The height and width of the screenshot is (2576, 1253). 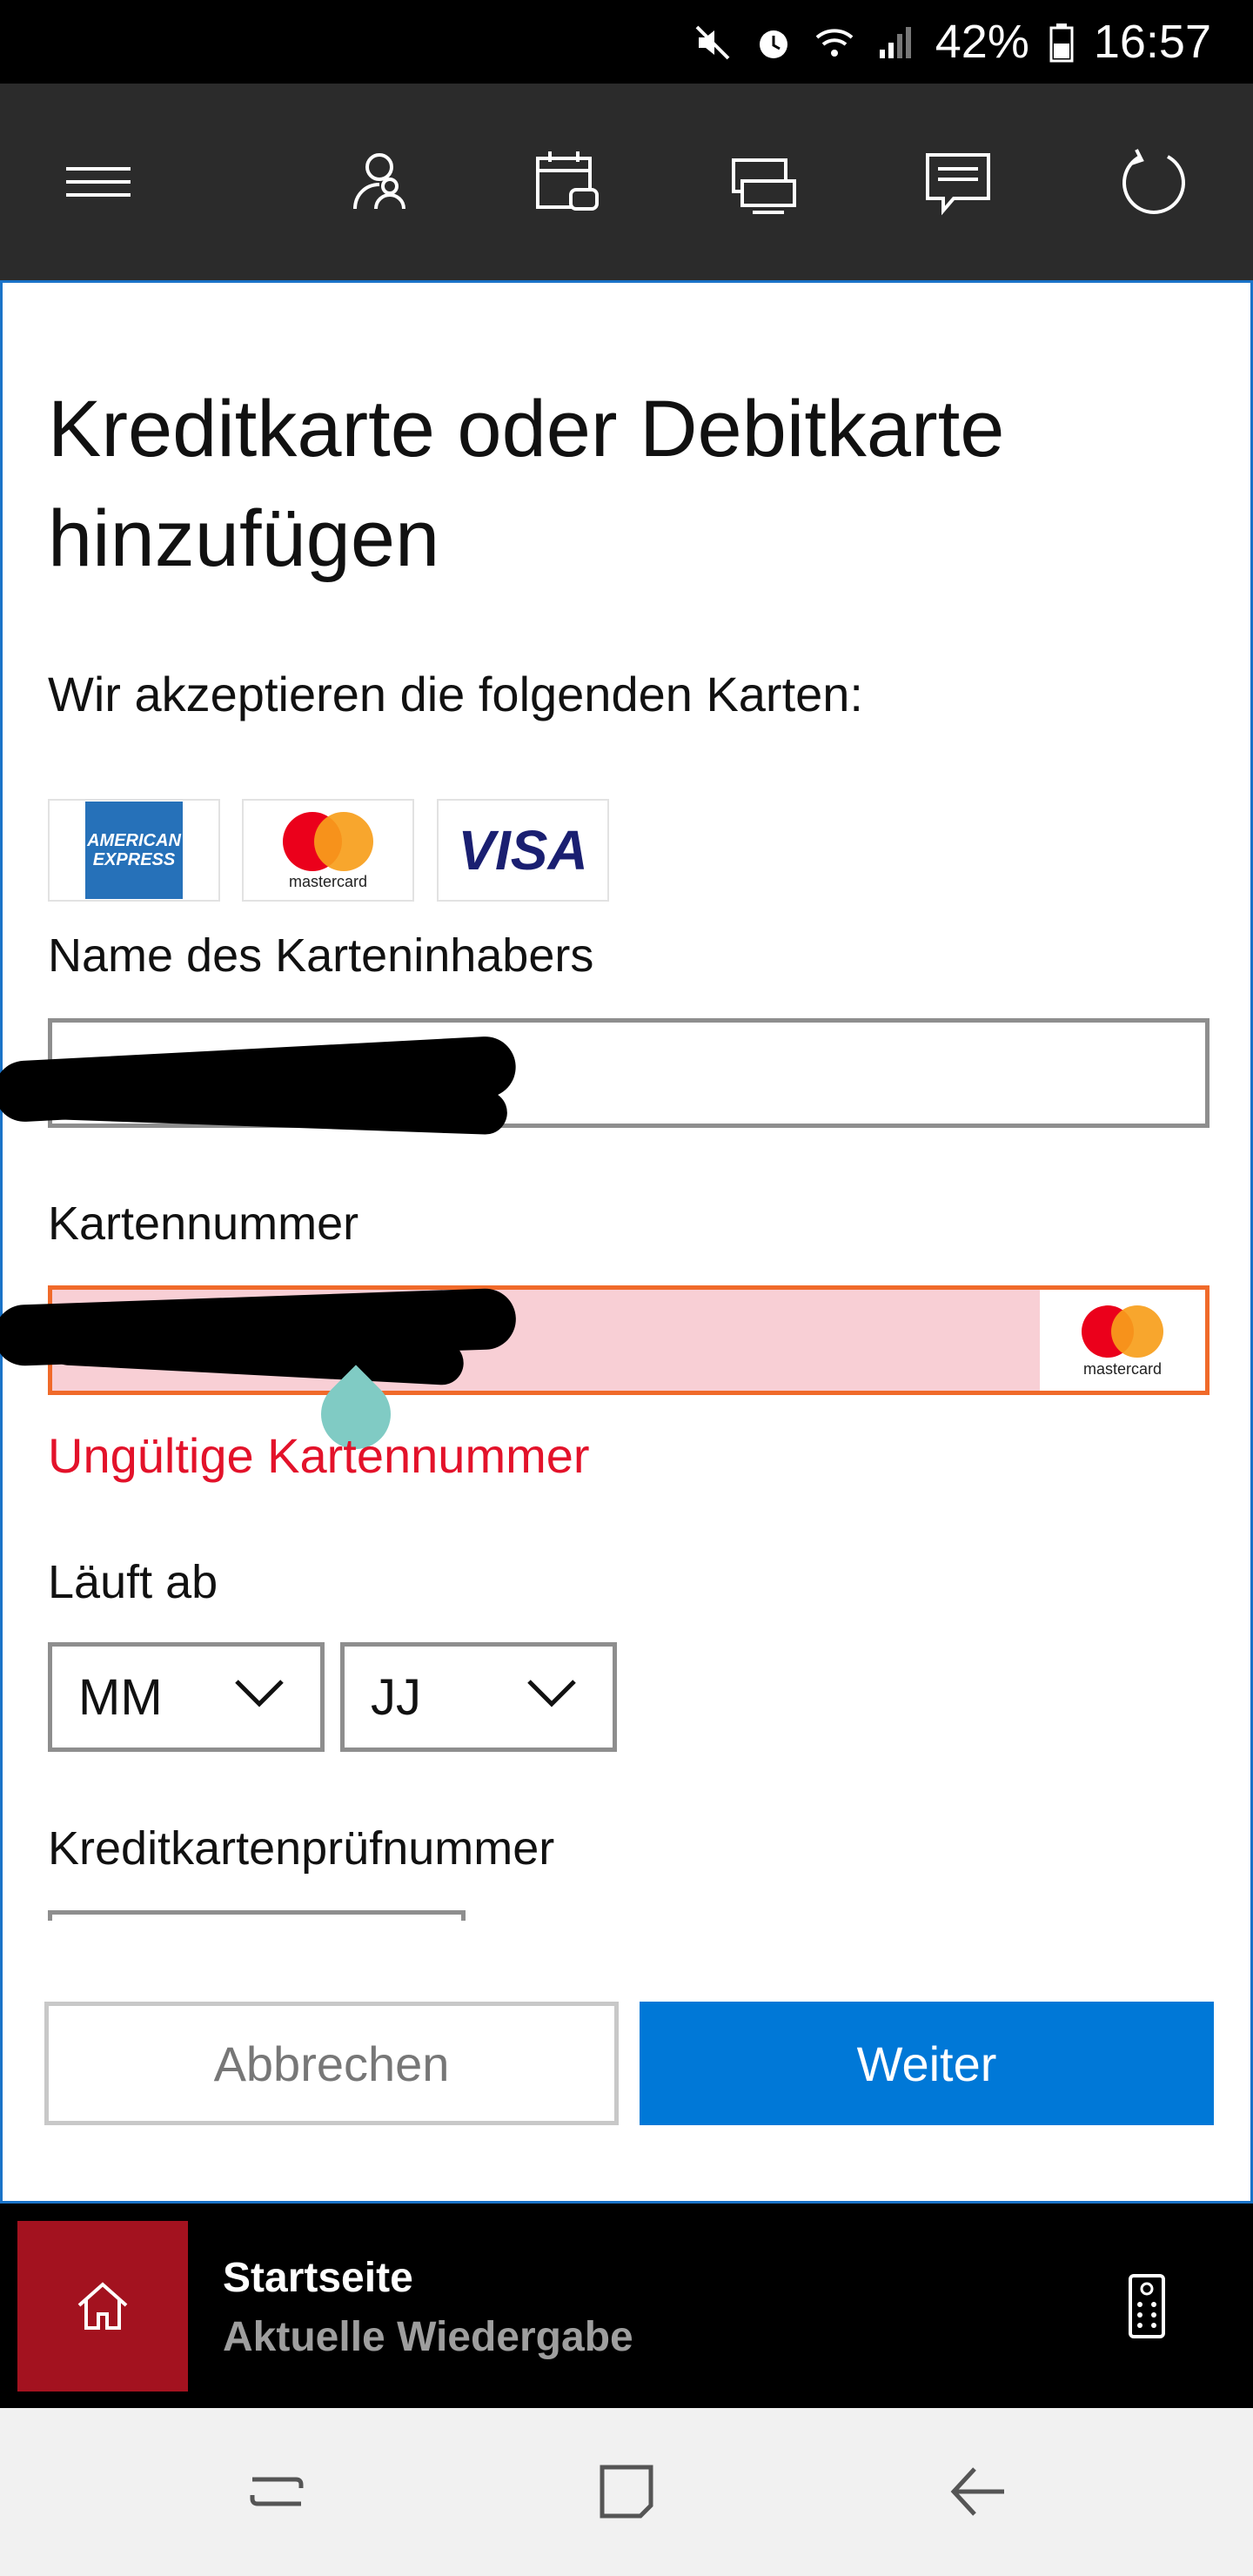 I want to click on system-nav-bar, so click(x=626, y=2492).